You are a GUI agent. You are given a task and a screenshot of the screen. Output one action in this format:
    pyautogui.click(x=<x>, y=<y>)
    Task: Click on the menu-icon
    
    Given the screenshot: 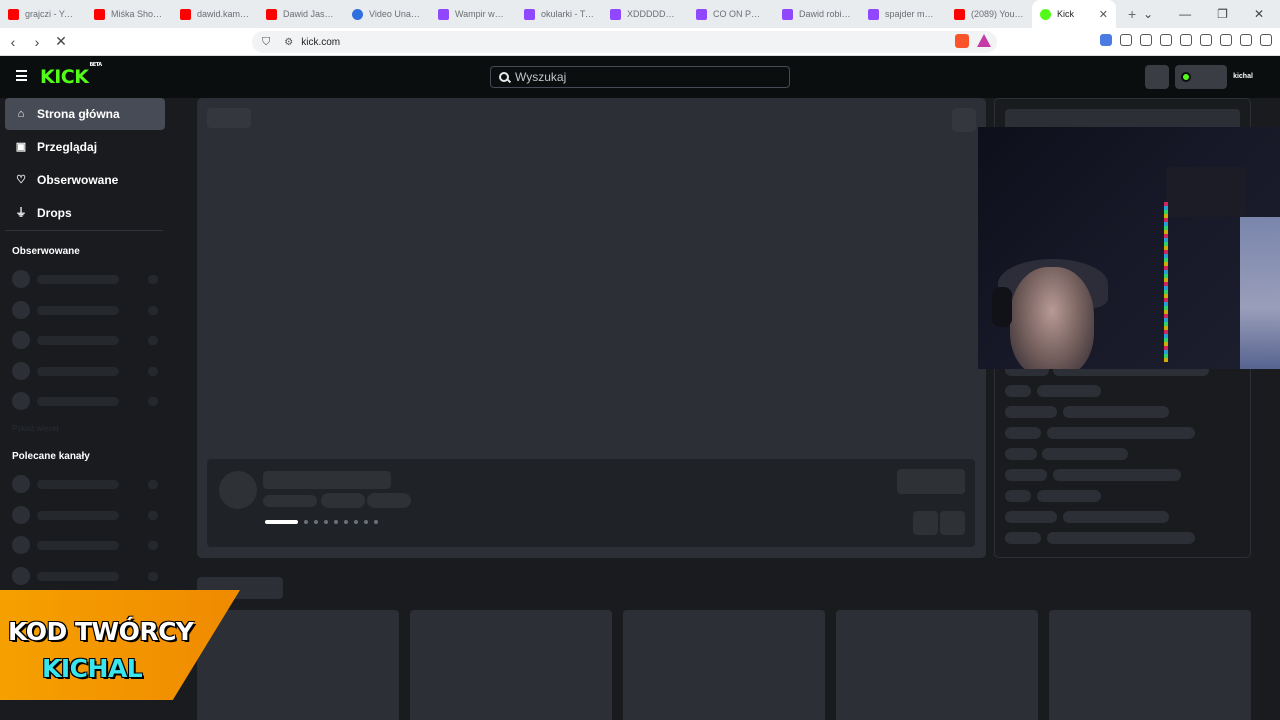 What is the action you would take?
    pyautogui.click(x=1266, y=40)
    